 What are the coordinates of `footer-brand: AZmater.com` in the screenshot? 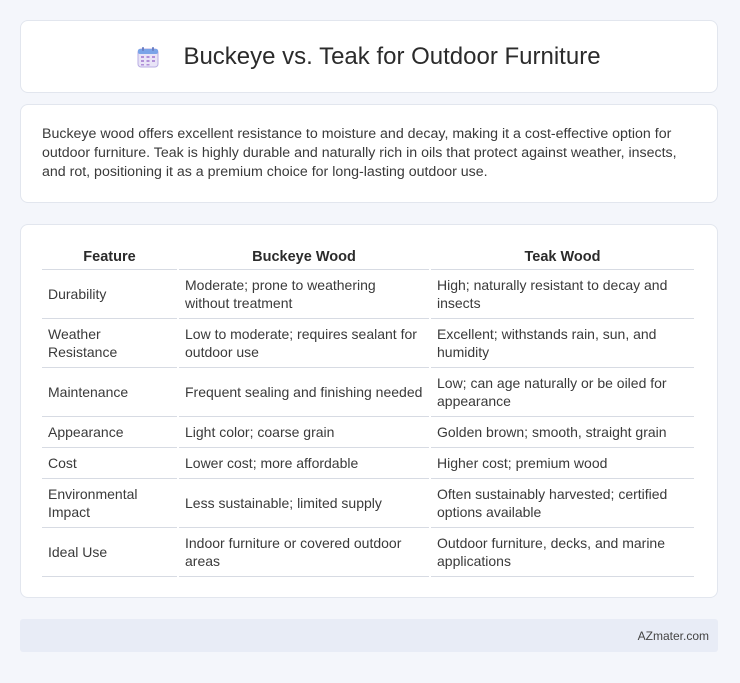 It's located at (673, 635).